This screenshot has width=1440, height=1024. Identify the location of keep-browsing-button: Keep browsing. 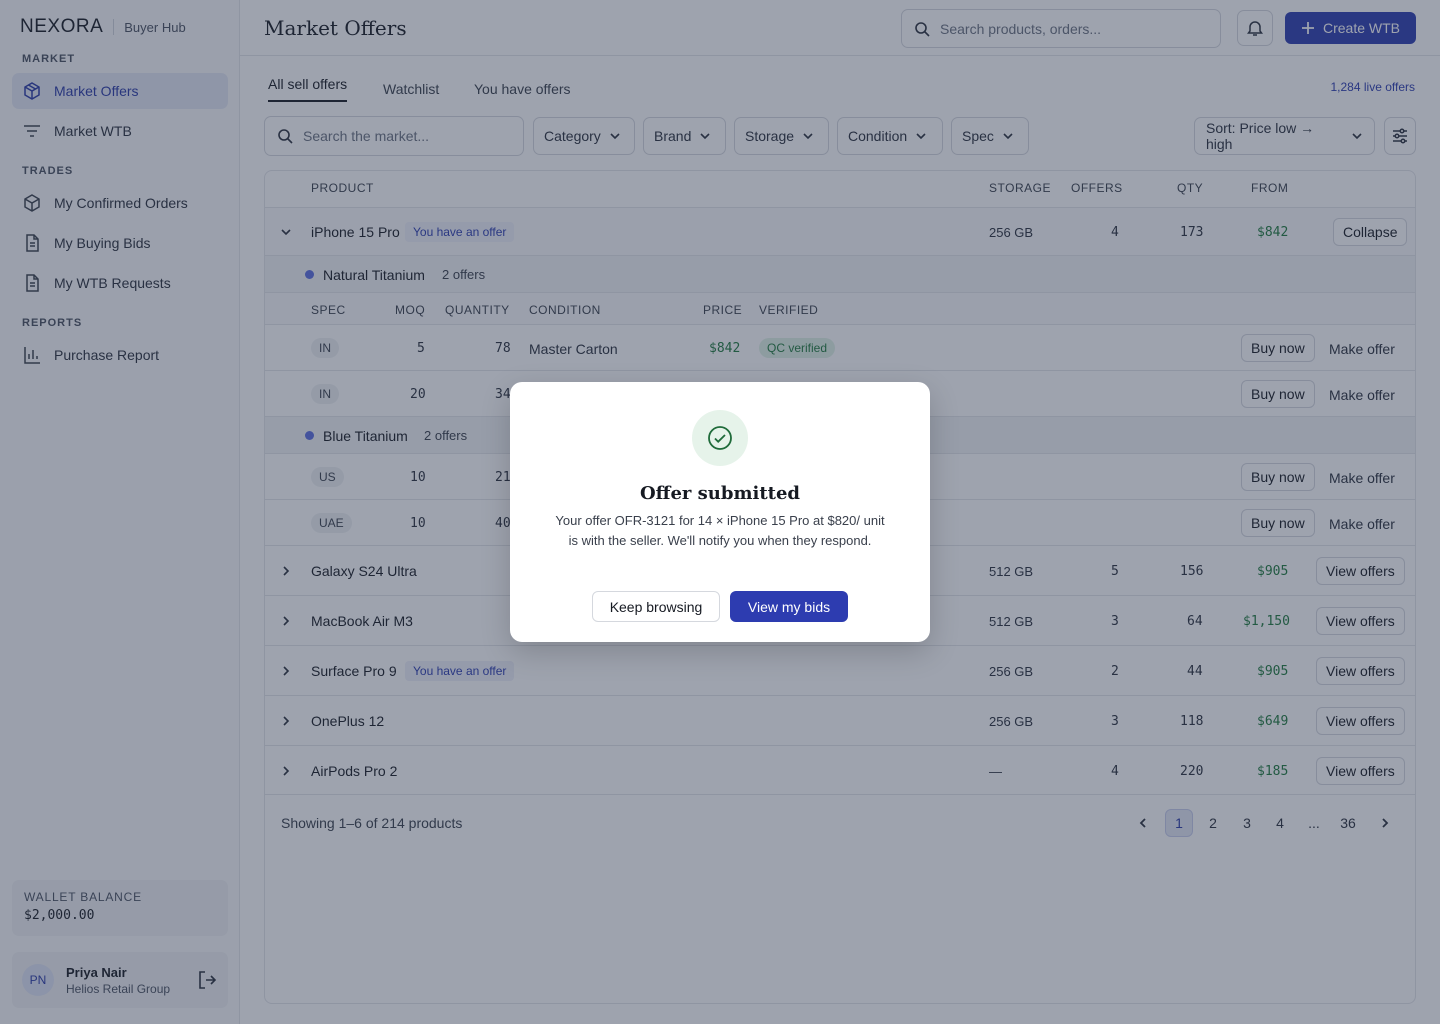
(656, 606).